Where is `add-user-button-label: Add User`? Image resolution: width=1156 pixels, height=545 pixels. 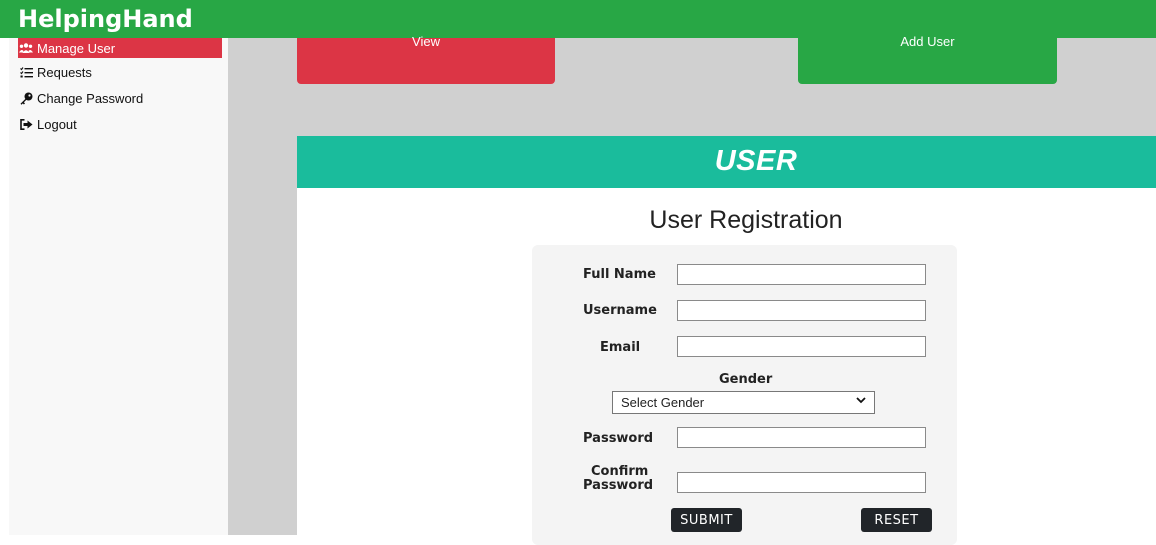 add-user-button-label: Add User is located at coordinates (927, 41).